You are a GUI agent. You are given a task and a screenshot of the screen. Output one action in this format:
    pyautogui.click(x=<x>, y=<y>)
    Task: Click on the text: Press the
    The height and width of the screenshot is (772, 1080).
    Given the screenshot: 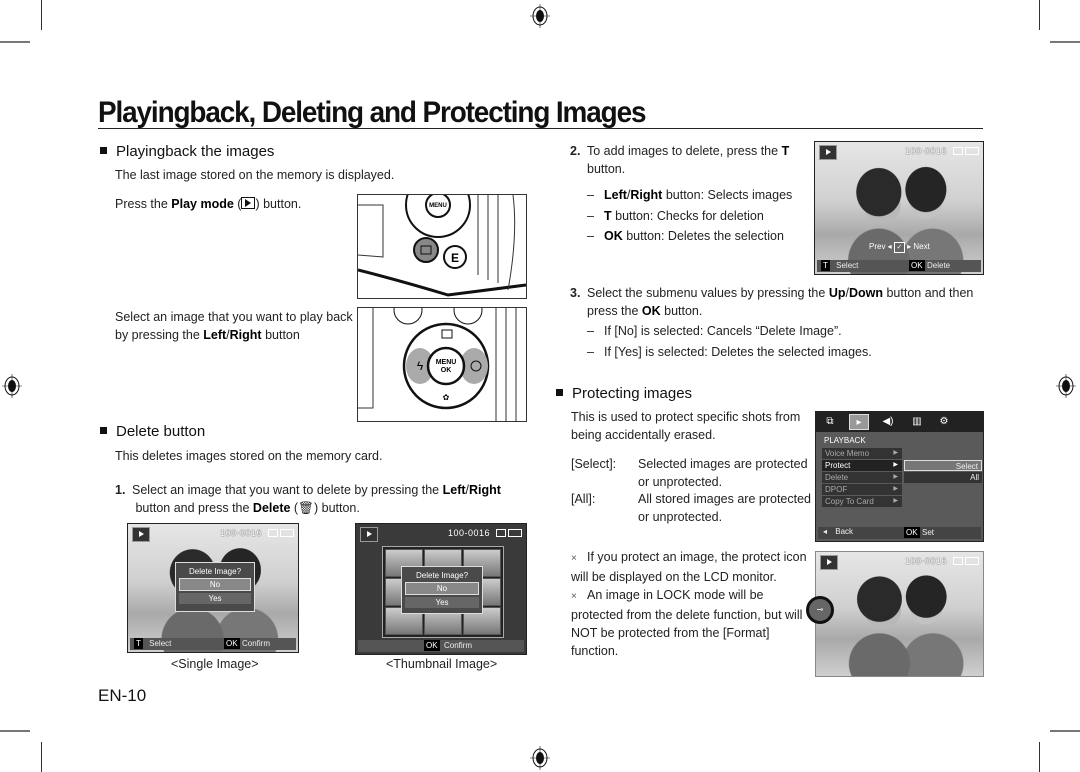 What is the action you would take?
    pyautogui.click(x=143, y=204)
    